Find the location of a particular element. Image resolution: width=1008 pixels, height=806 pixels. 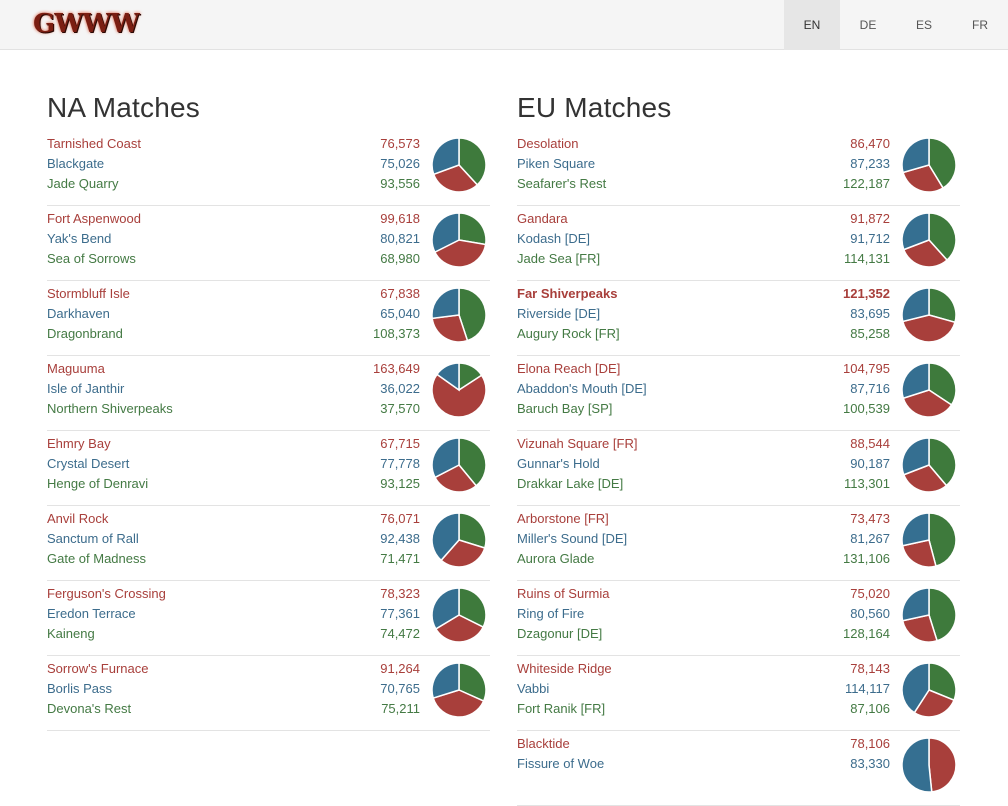

team-blue: Vabbi 114,117 is located at coordinates (703, 689).